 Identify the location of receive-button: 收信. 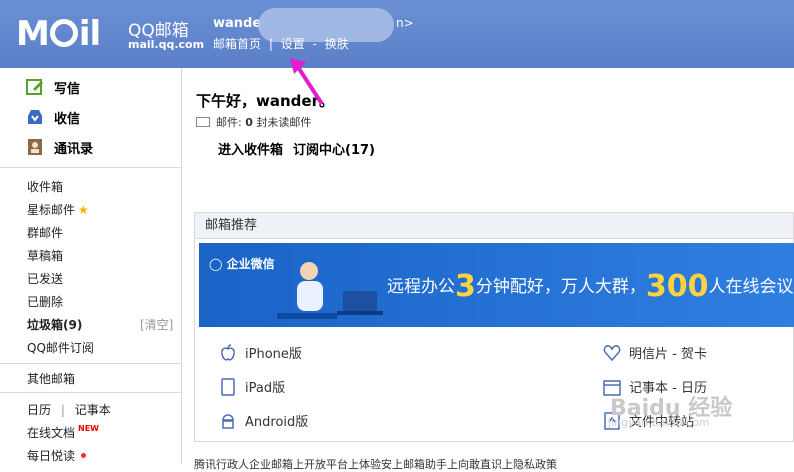
(53, 117).